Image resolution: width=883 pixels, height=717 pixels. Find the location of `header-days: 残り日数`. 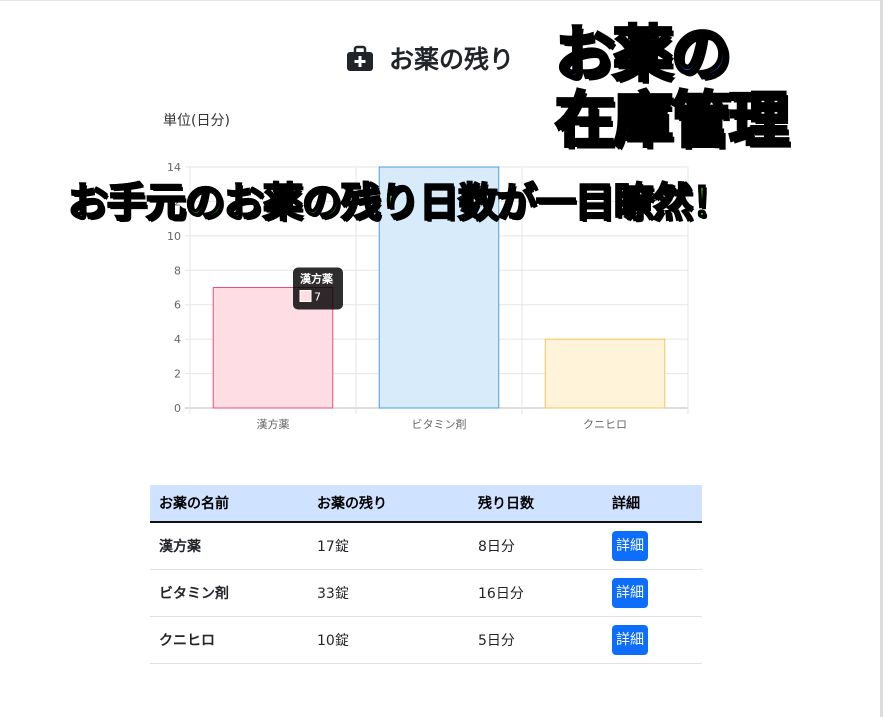

header-days: 残り日数 is located at coordinates (536, 504).